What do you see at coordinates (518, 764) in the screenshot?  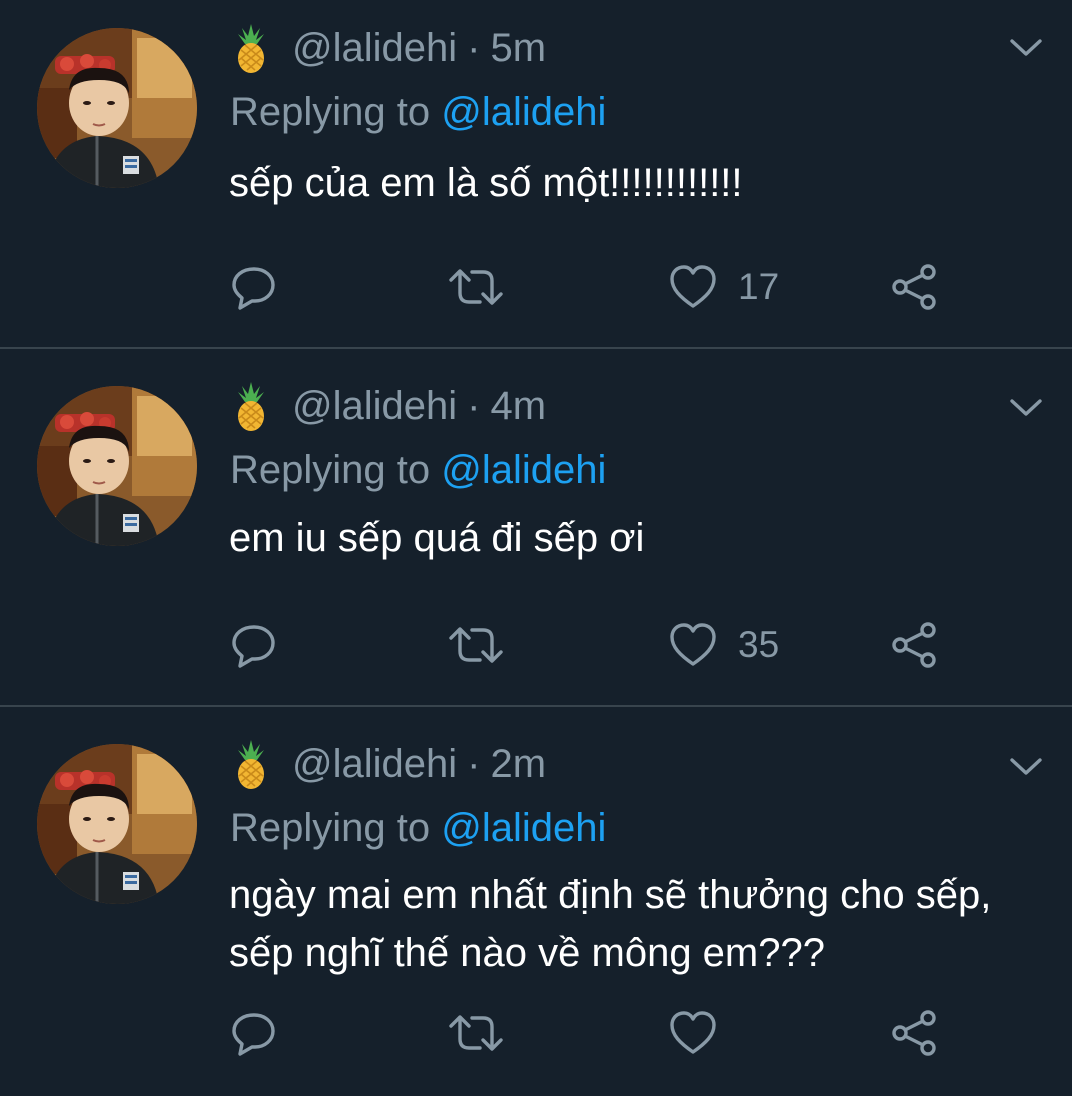 I see `timestamp: 2m` at bounding box center [518, 764].